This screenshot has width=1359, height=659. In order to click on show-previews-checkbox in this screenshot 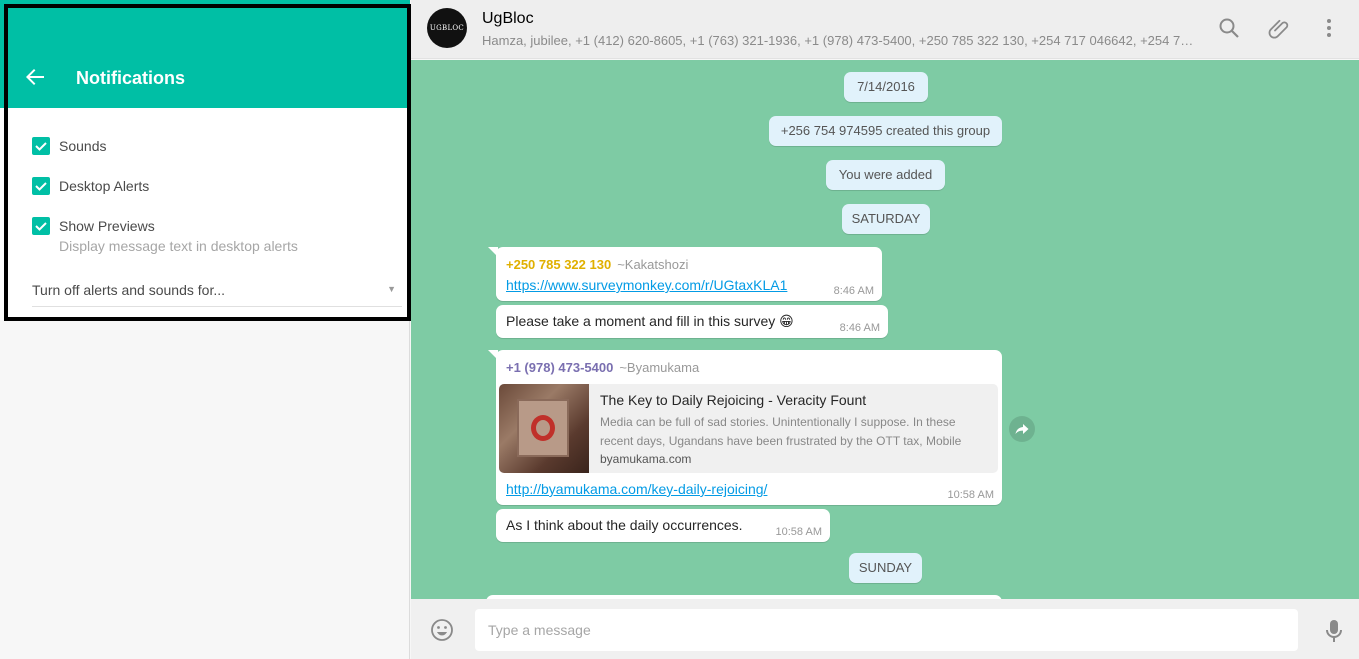, I will do `click(41, 226)`.